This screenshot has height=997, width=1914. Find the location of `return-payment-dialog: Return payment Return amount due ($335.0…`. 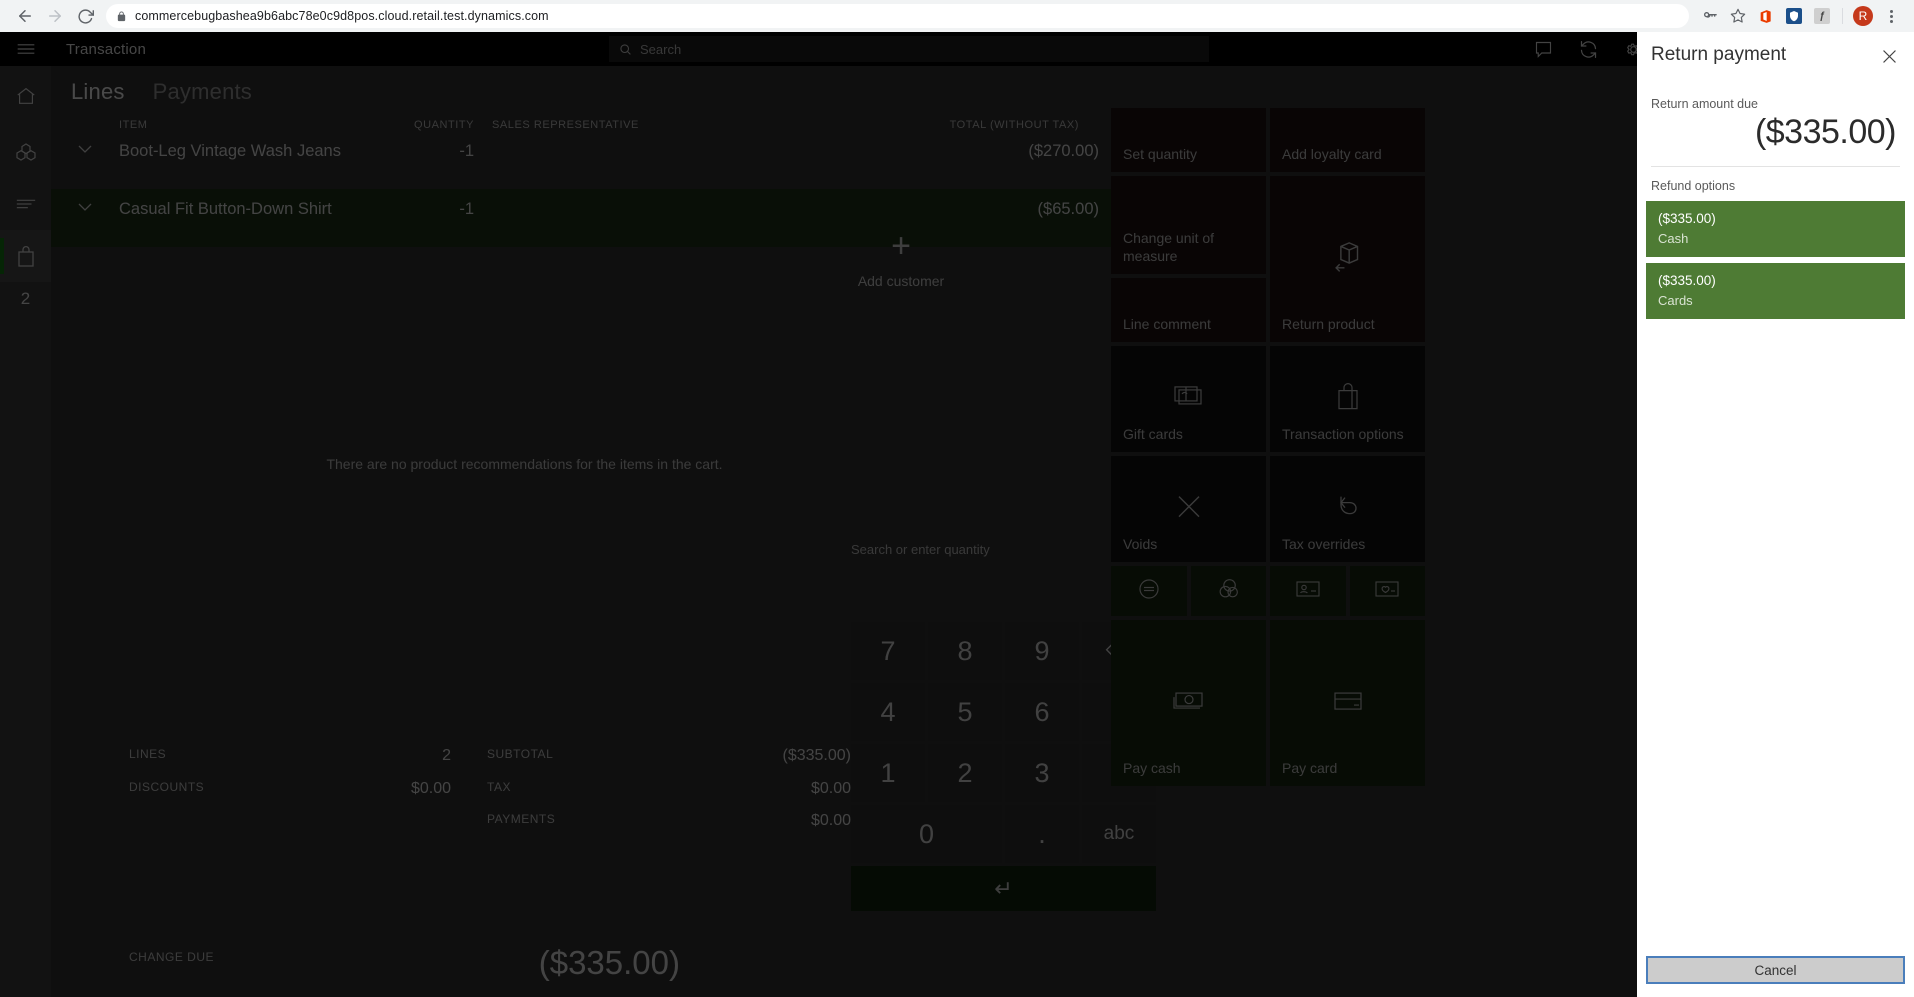

return-payment-dialog: Return payment Return amount due ($335.0… is located at coordinates (1775, 514).